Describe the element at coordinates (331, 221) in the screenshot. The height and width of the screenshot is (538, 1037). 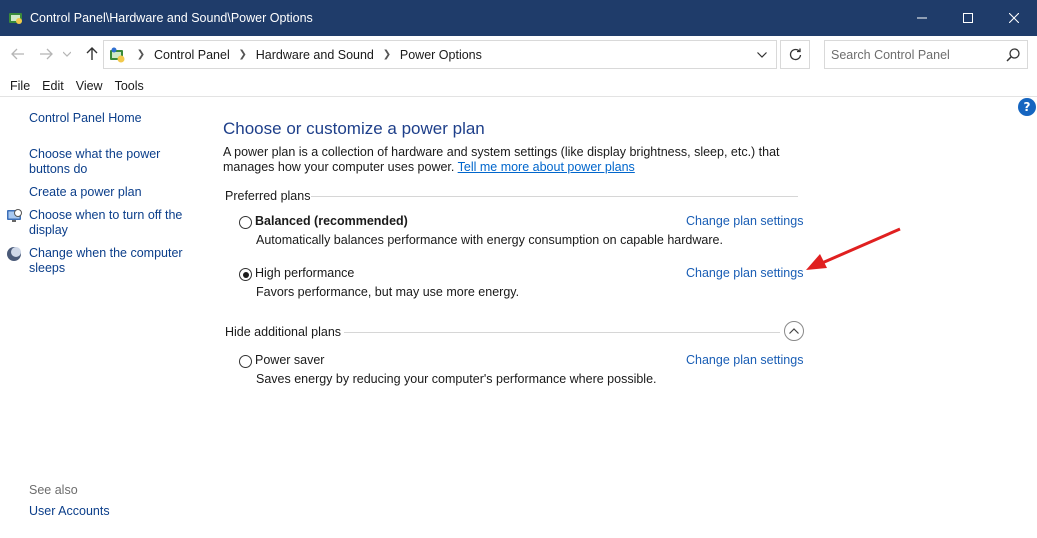
I see `plan-name: Balanced (recommended)` at that location.